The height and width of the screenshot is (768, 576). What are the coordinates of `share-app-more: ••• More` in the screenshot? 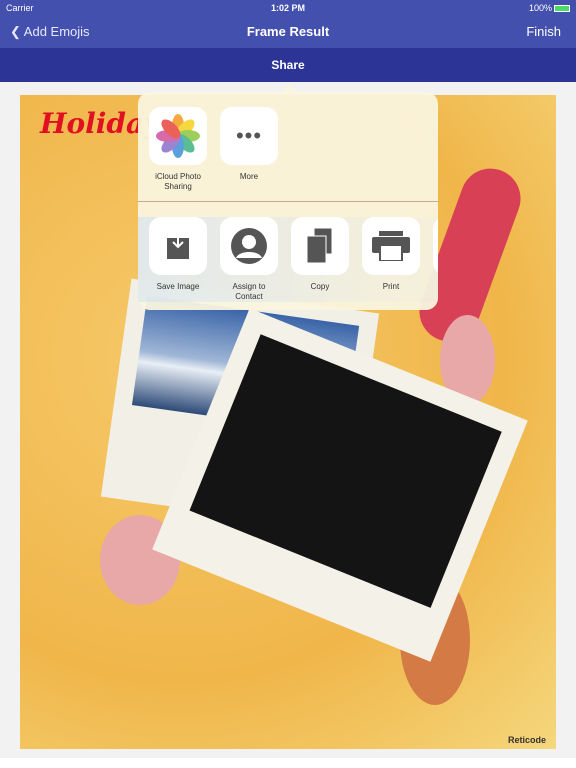 It's located at (249, 149).